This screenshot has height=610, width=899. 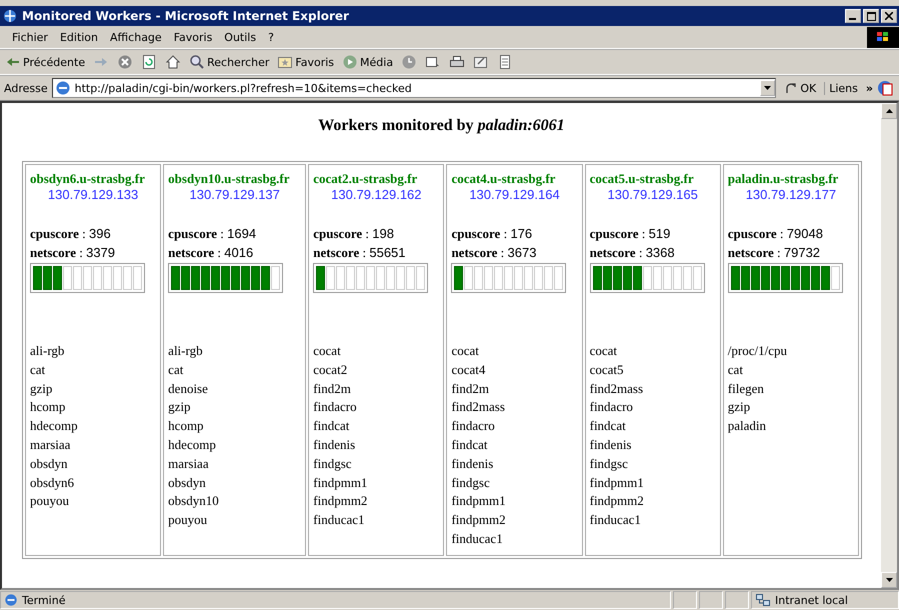 What do you see at coordinates (514, 194) in the screenshot?
I see `ip-address: 130.79.129.164` at bounding box center [514, 194].